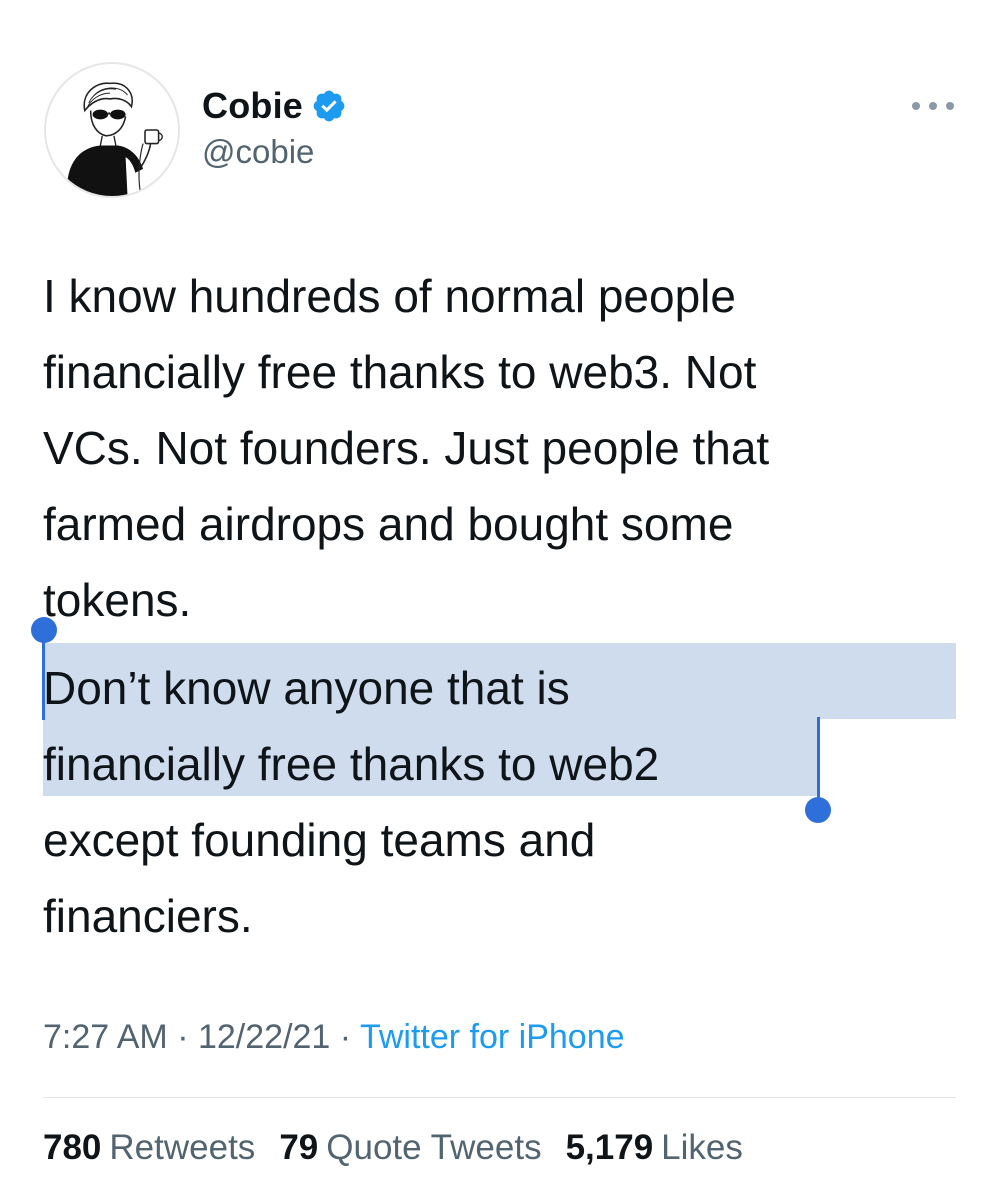  What do you see at coordinates (400, 372) in the screenshot?
I see `tweet-text-line: financially free thanks to web3. Not` at bounding box center [400, 372].